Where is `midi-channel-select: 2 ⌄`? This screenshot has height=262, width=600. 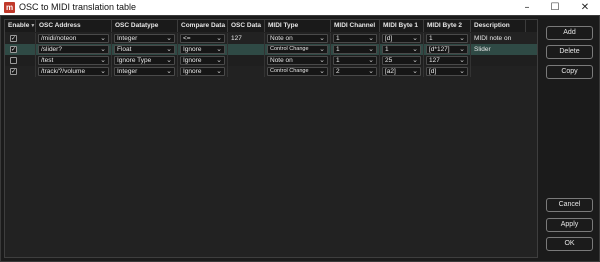
midi-channel-select: 2 ⌄ is located at coordinates (355, 71).